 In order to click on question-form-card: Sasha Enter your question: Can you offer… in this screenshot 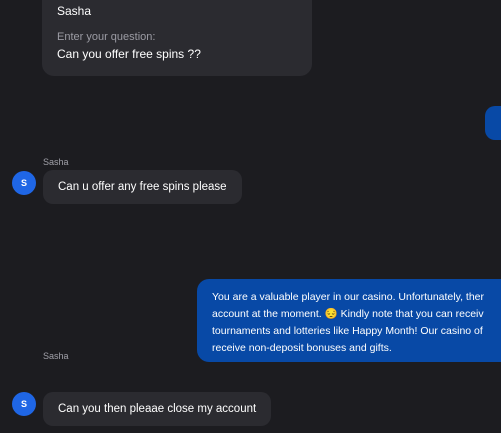, I will do `click(177, 38)`.